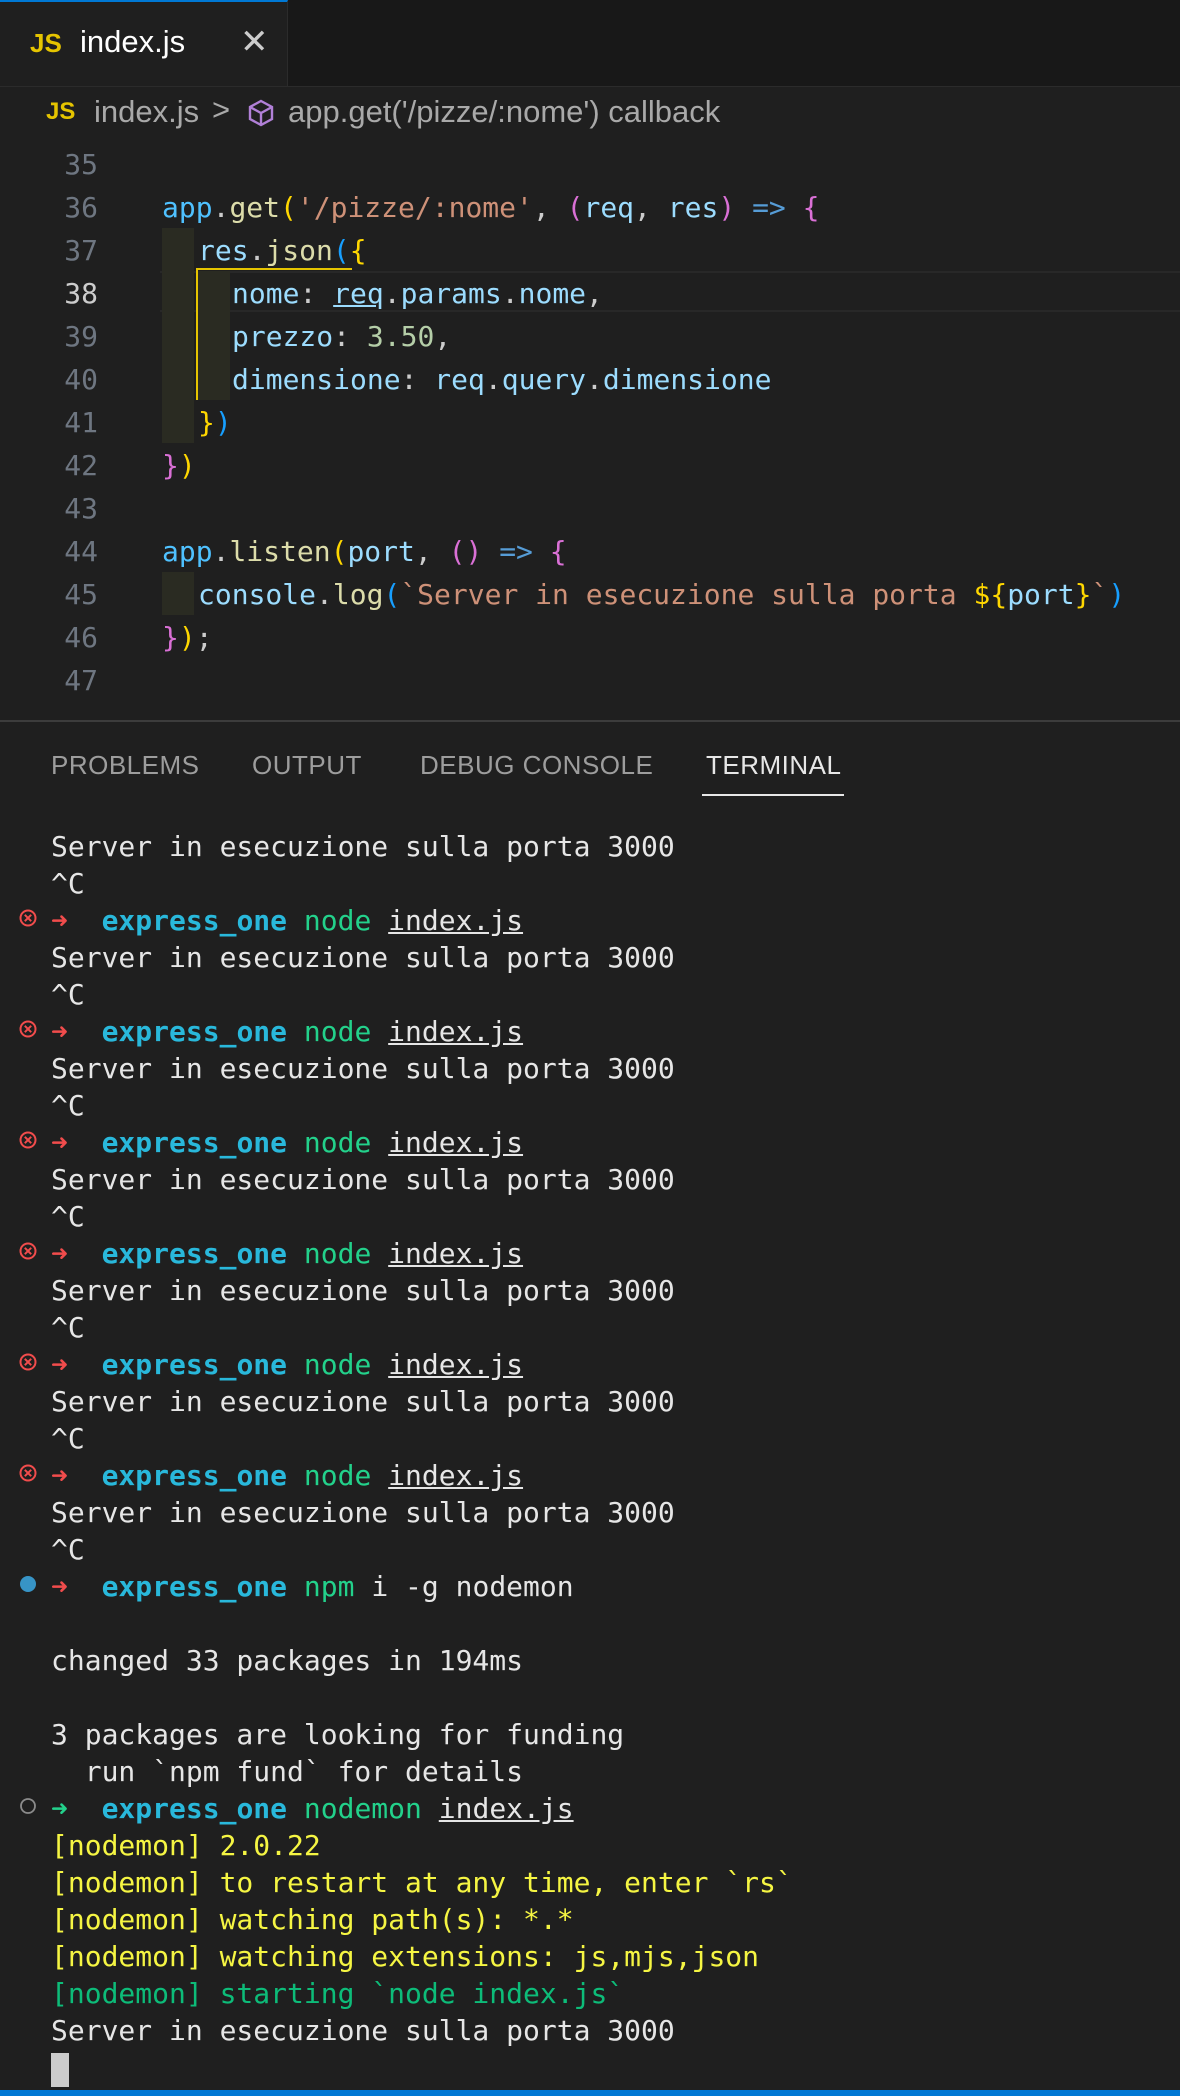  I want to click on line-number: 38, so click(81, 293).